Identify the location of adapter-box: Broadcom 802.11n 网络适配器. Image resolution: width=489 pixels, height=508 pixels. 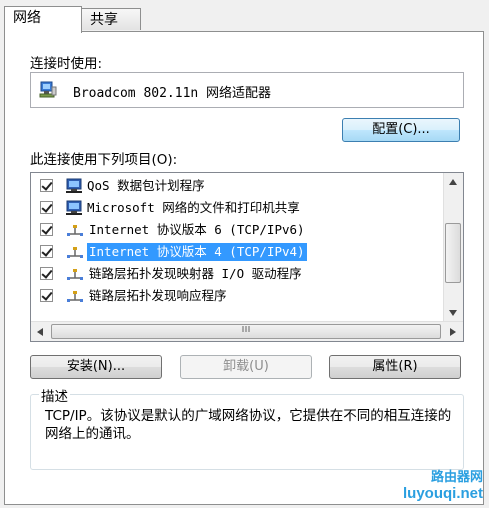
(247, 90).